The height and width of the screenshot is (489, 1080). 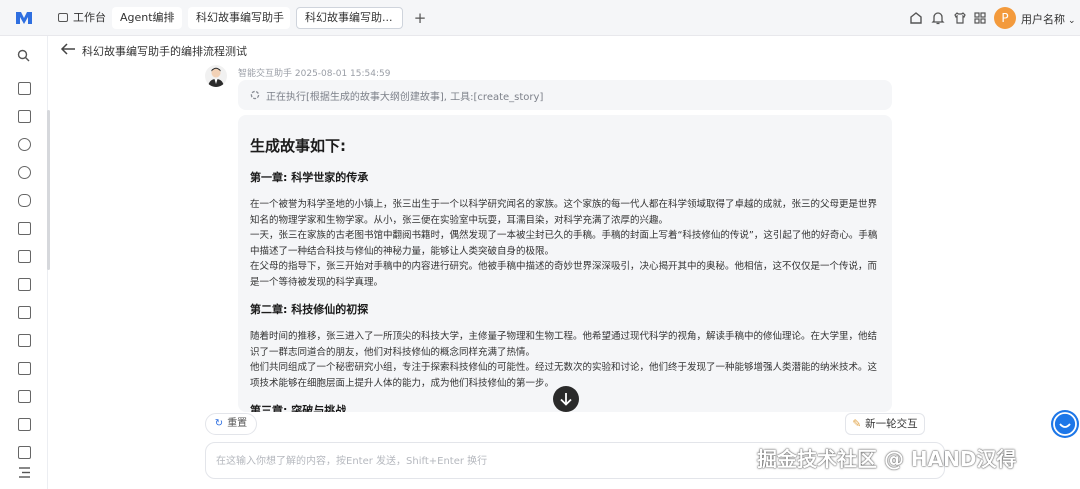 I want to click on collapse-menu-icon, so click(x=24, y=472).